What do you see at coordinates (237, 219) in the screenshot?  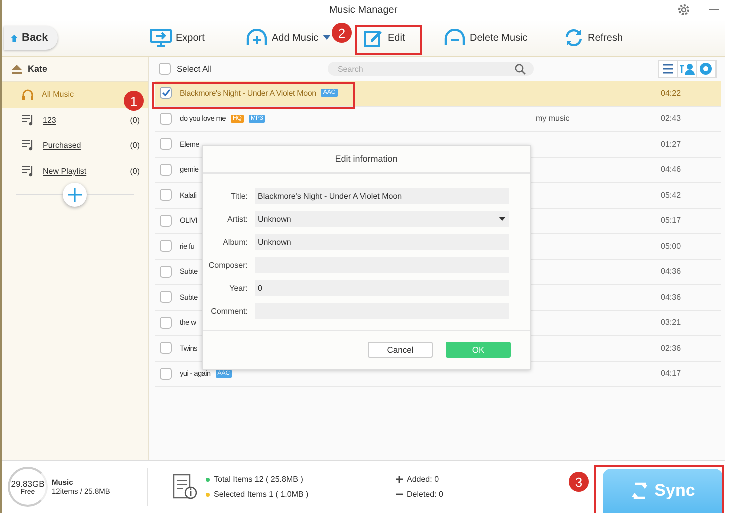 I see `field-label: Artist:` at bounding box center [237, 219].